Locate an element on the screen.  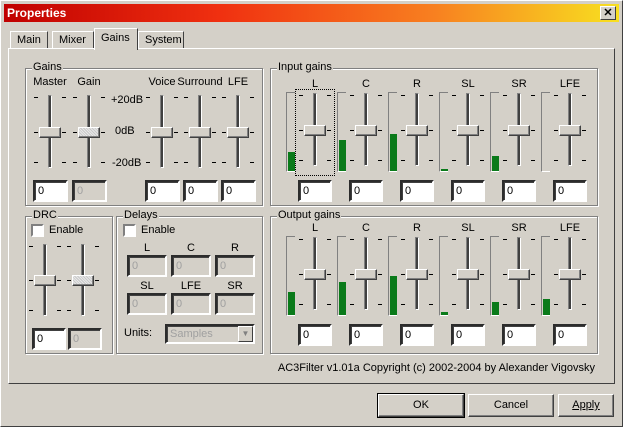
output-gains-input-sl: 0 is located at coordinates (468, 335).